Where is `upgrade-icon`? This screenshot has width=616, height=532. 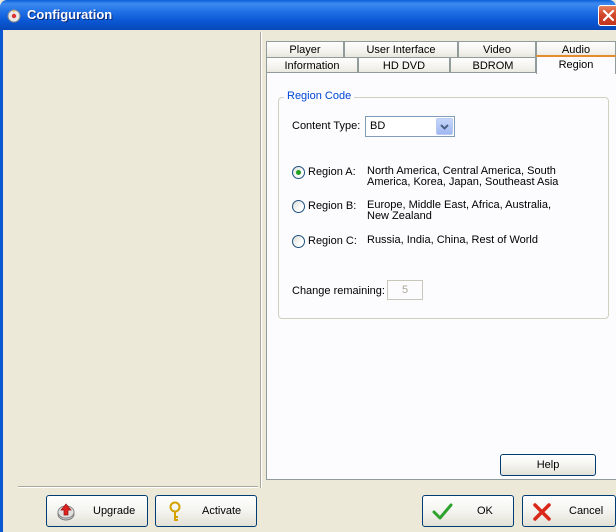
upgrade-icon is located at coordinates (66, 512).